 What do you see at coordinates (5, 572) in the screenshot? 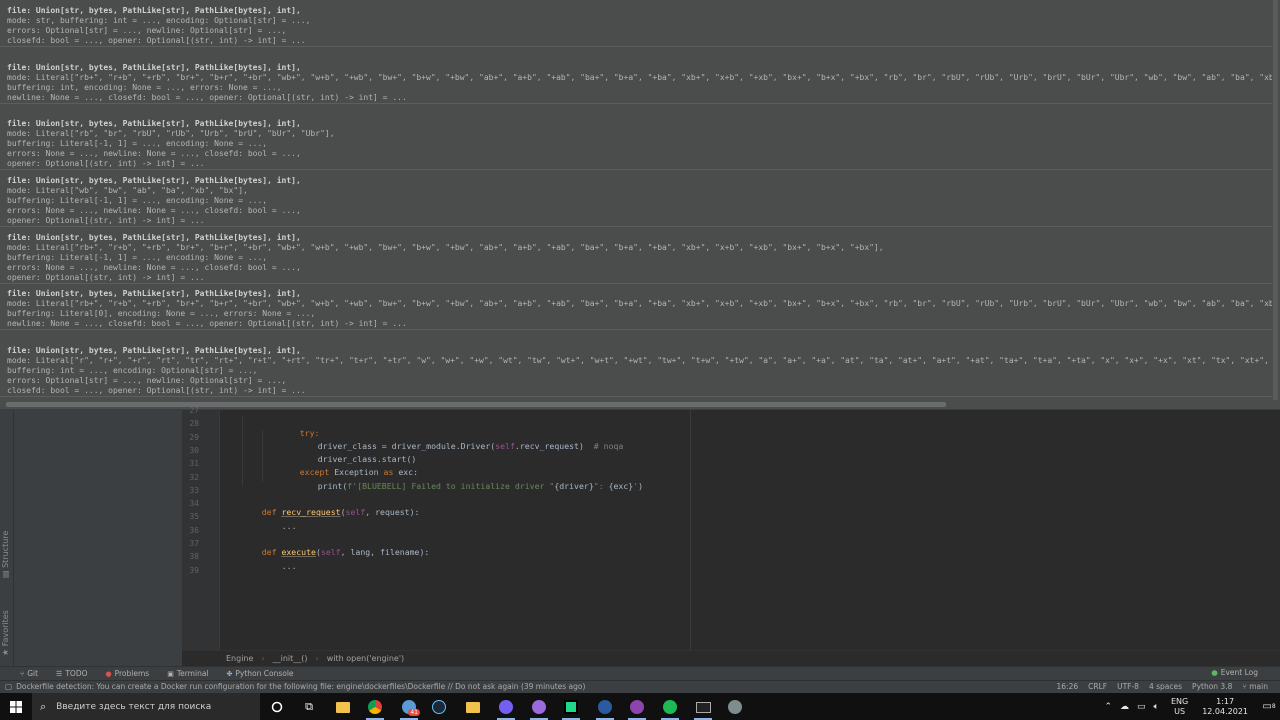
I see `structure-icon: ▤` at bounding box center [5, 572].